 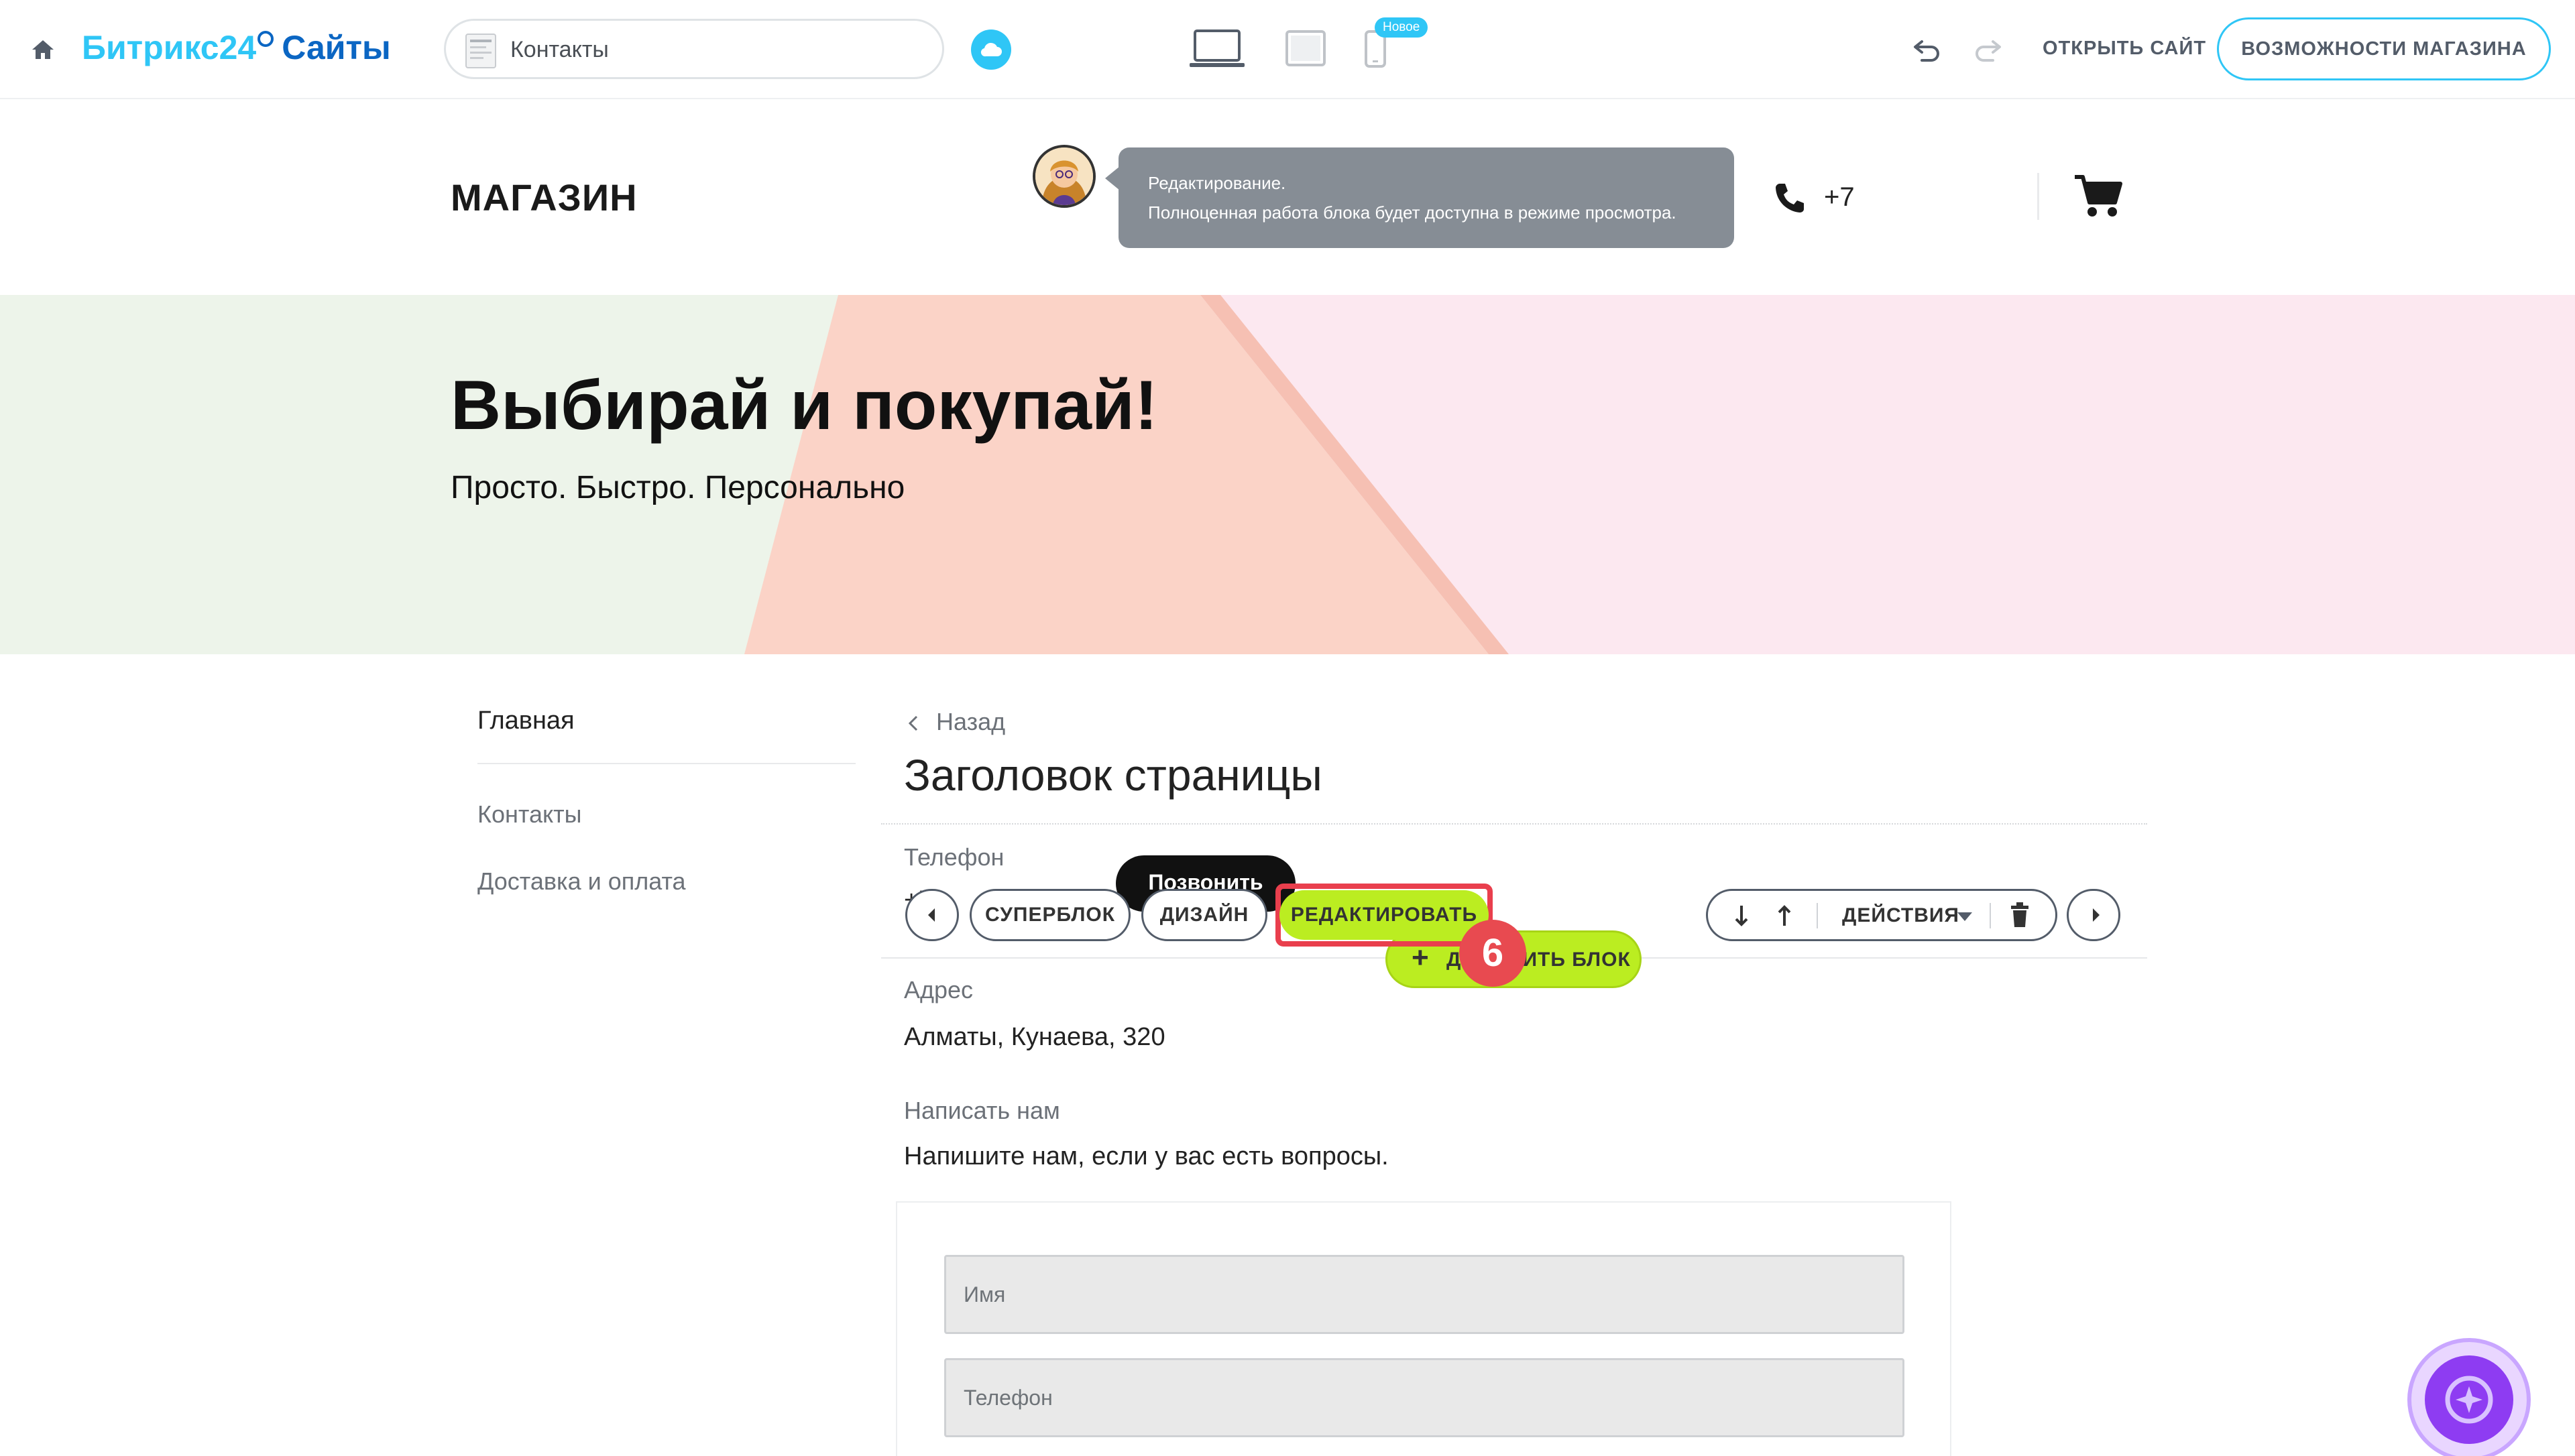 I want to click on plus-icon: +, so click(x=1421, y=957).